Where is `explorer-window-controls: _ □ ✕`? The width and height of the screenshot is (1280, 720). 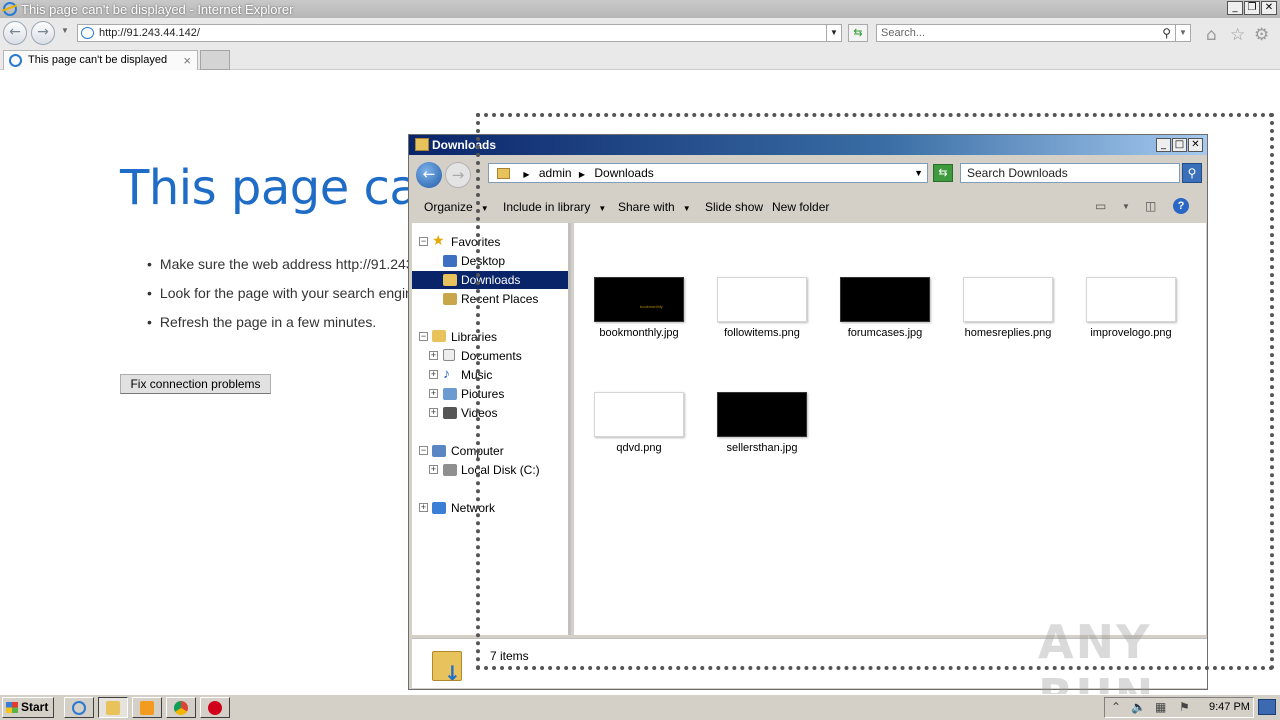
explorer-window-controls: _ □ ✕ is located at coordinates (1179, 145).